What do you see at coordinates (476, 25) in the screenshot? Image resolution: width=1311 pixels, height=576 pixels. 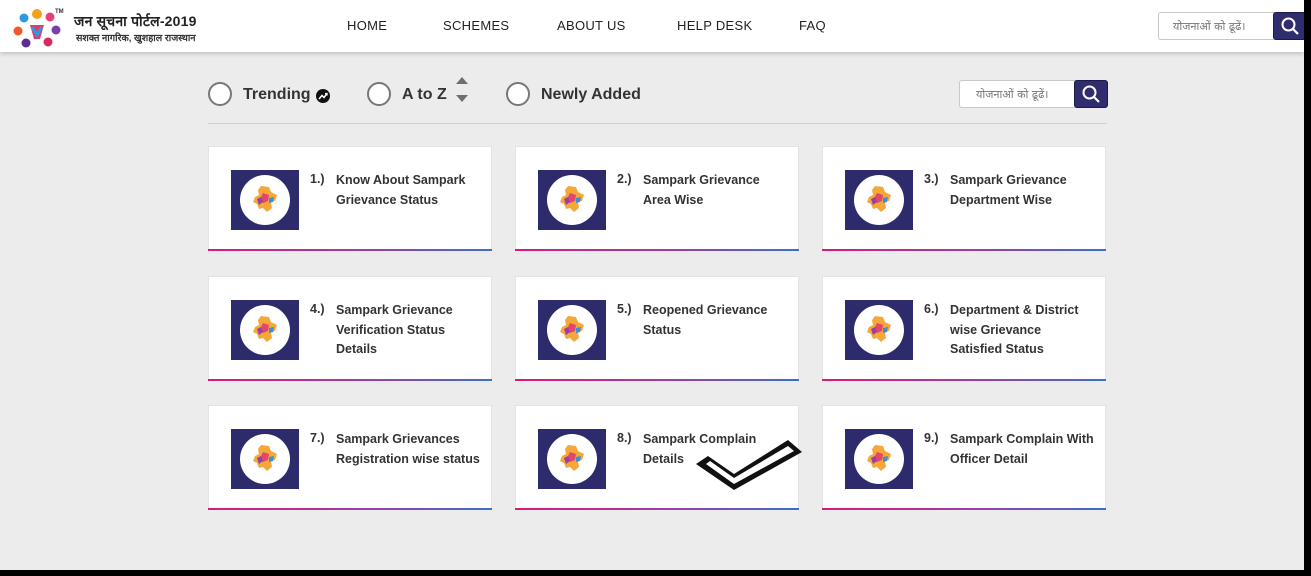 I see `nav-schemes: SCHEMES` at bounding box center [476, 25].